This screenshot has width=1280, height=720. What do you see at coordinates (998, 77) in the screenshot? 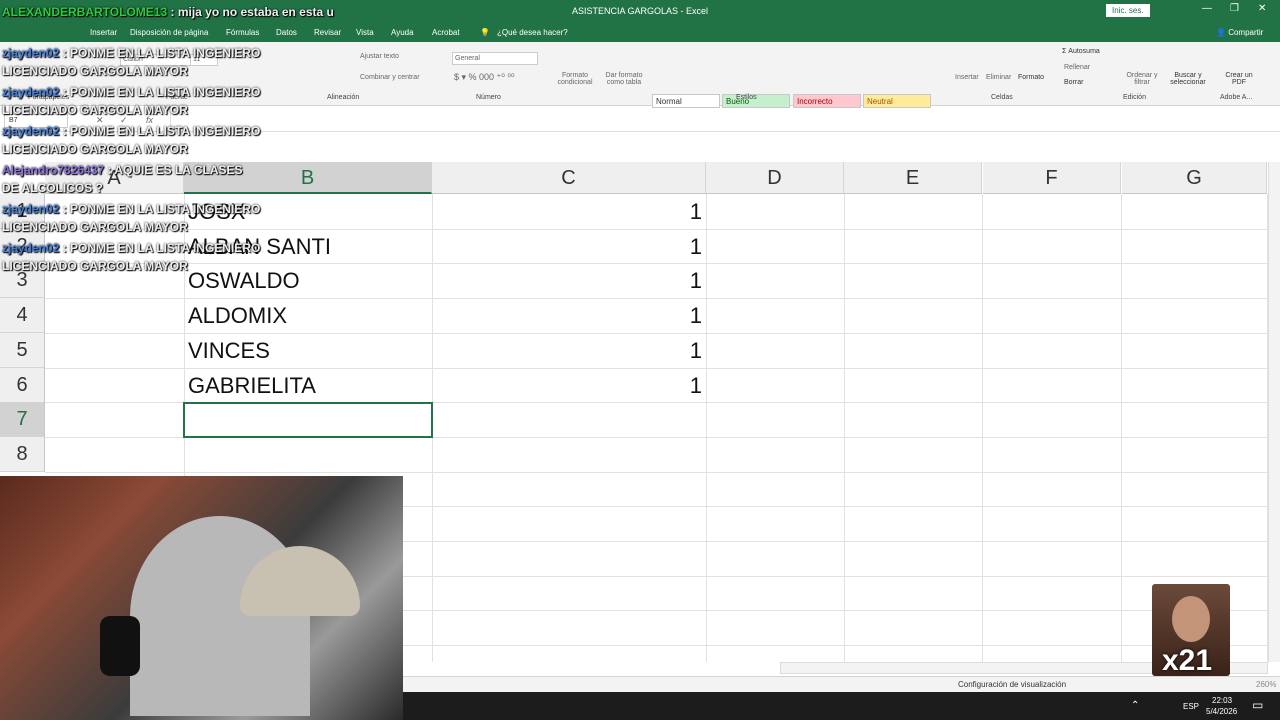
I see `delete-cells-button: Eliminar` at bounding box center [998, 77].